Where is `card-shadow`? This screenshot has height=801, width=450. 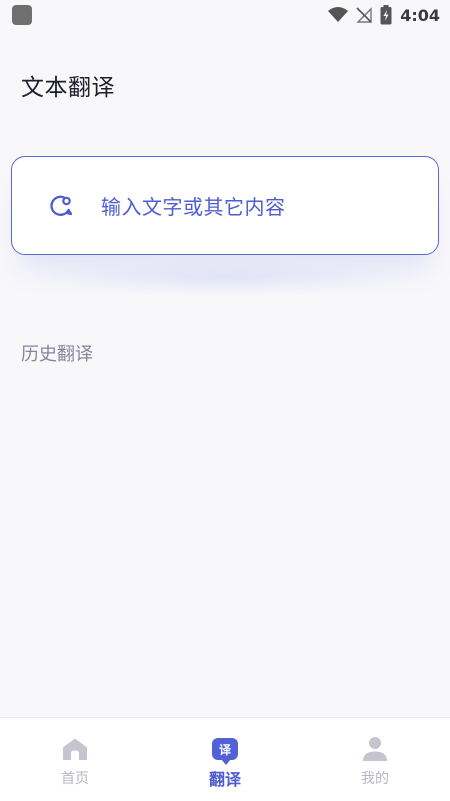
card-shadow is located at coordinates (225, 278).